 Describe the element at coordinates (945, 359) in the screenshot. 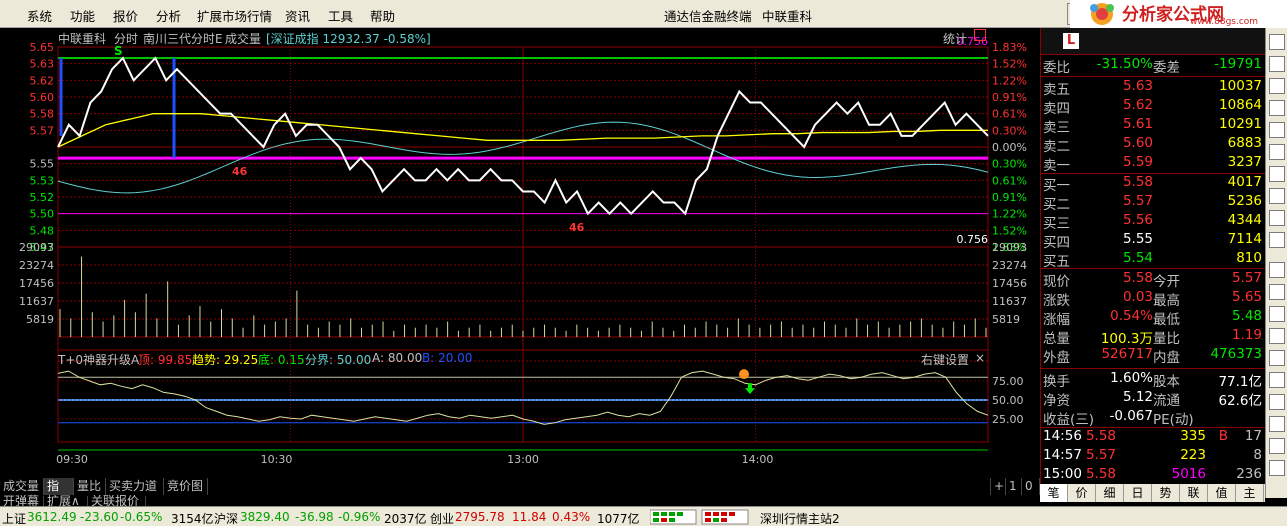

I see `indicator-settings: 右键设置` at that location.